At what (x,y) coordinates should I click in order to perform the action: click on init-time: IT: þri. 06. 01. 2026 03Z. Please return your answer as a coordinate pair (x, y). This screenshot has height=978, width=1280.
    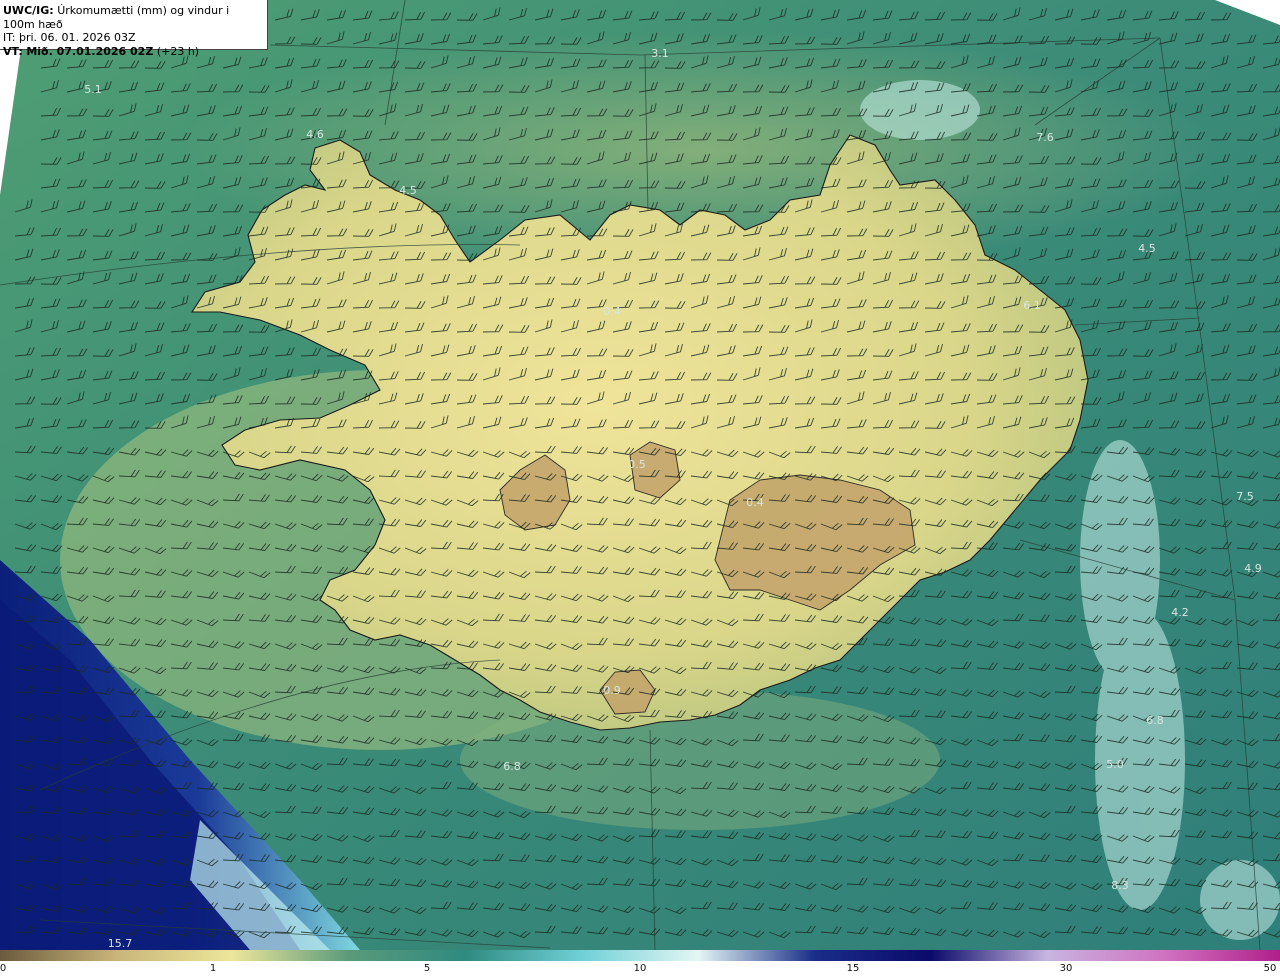
    Looking at the image, I should click on (69, 37).